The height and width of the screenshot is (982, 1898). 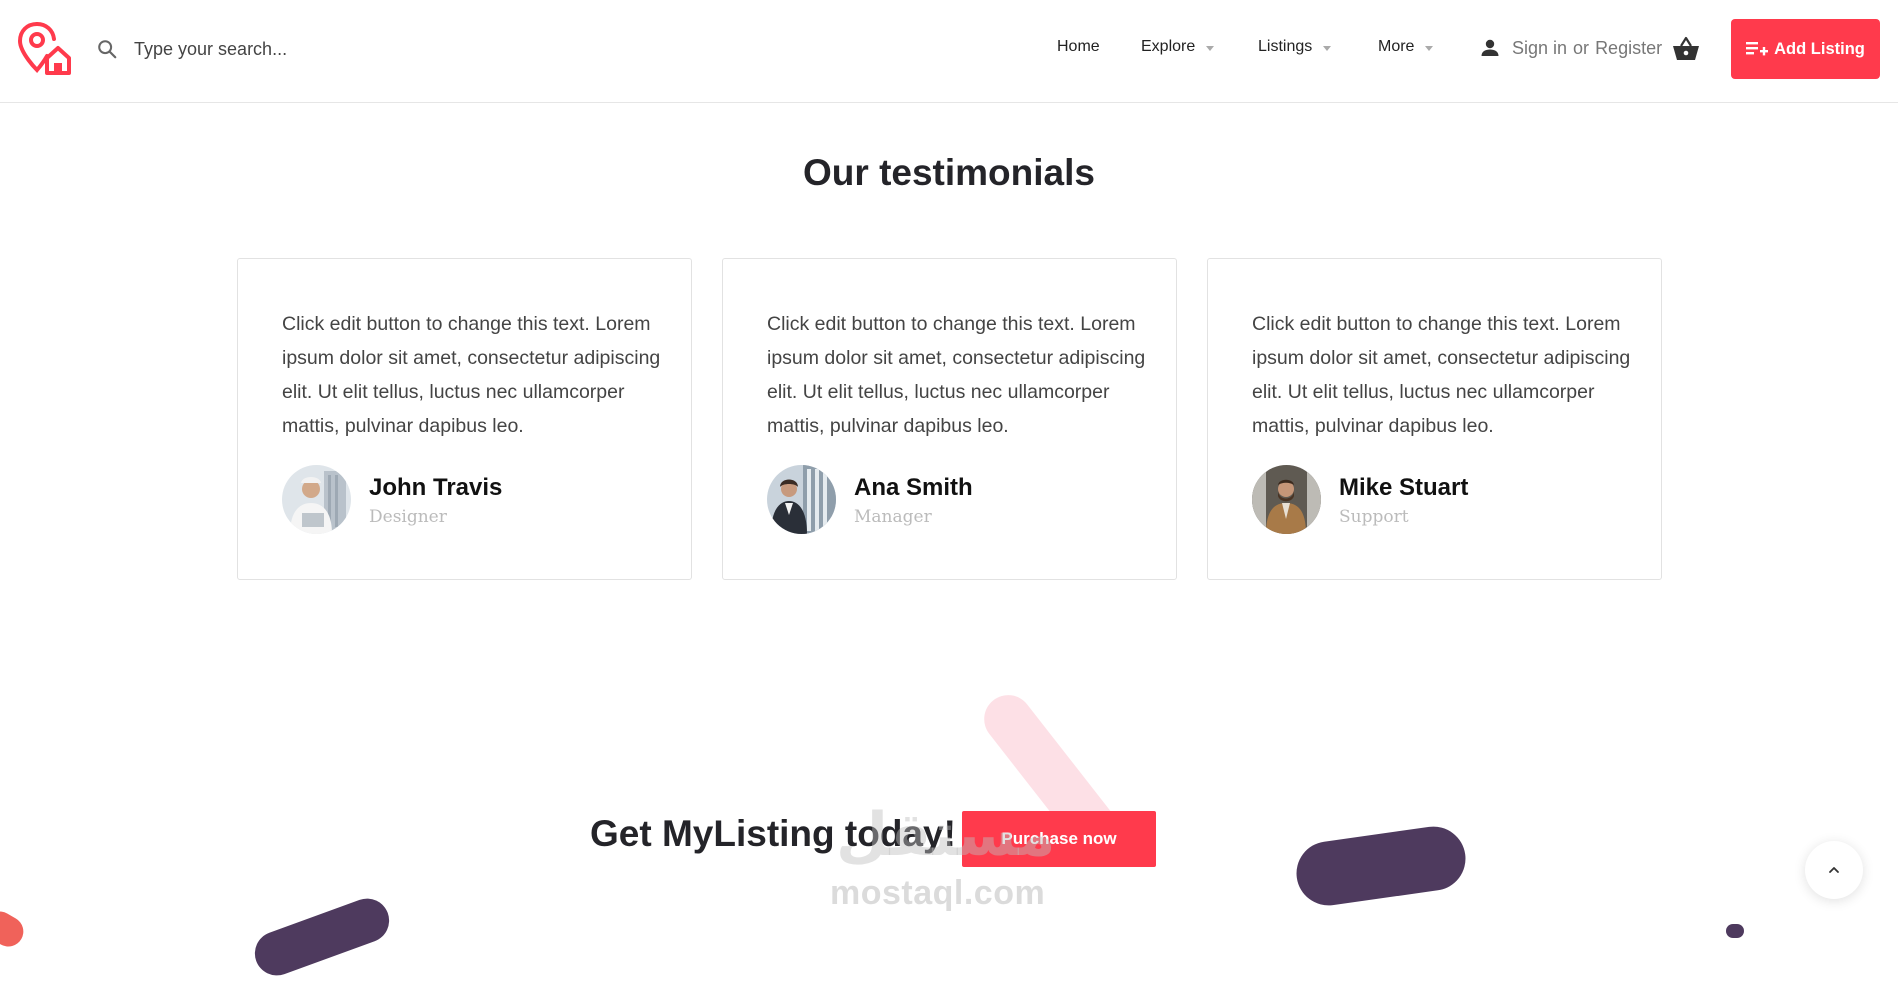 I want to click on testimonial-name: Mike Stuart, so click(x=1404, y=487).